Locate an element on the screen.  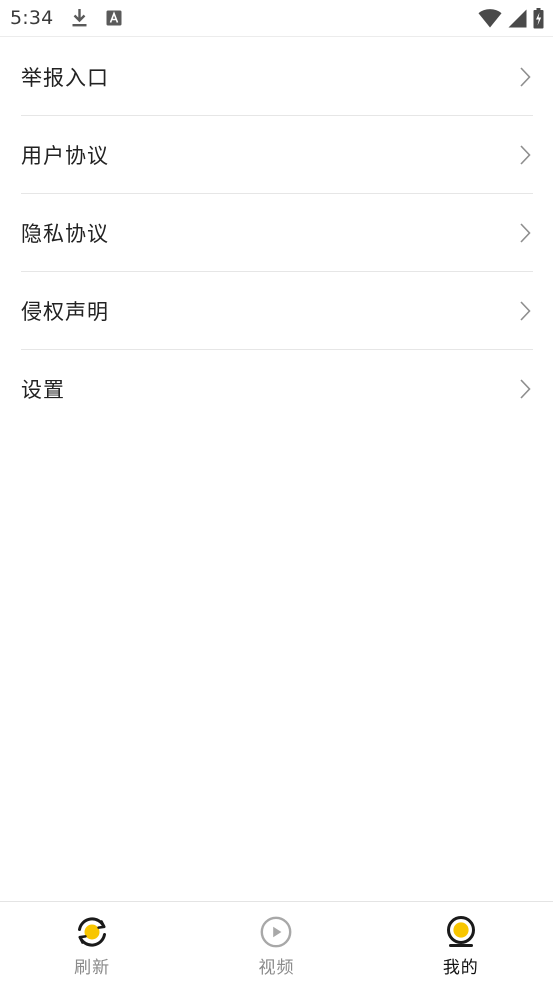
nav-tab-video: 视频 is located at coordinates (276, 940).